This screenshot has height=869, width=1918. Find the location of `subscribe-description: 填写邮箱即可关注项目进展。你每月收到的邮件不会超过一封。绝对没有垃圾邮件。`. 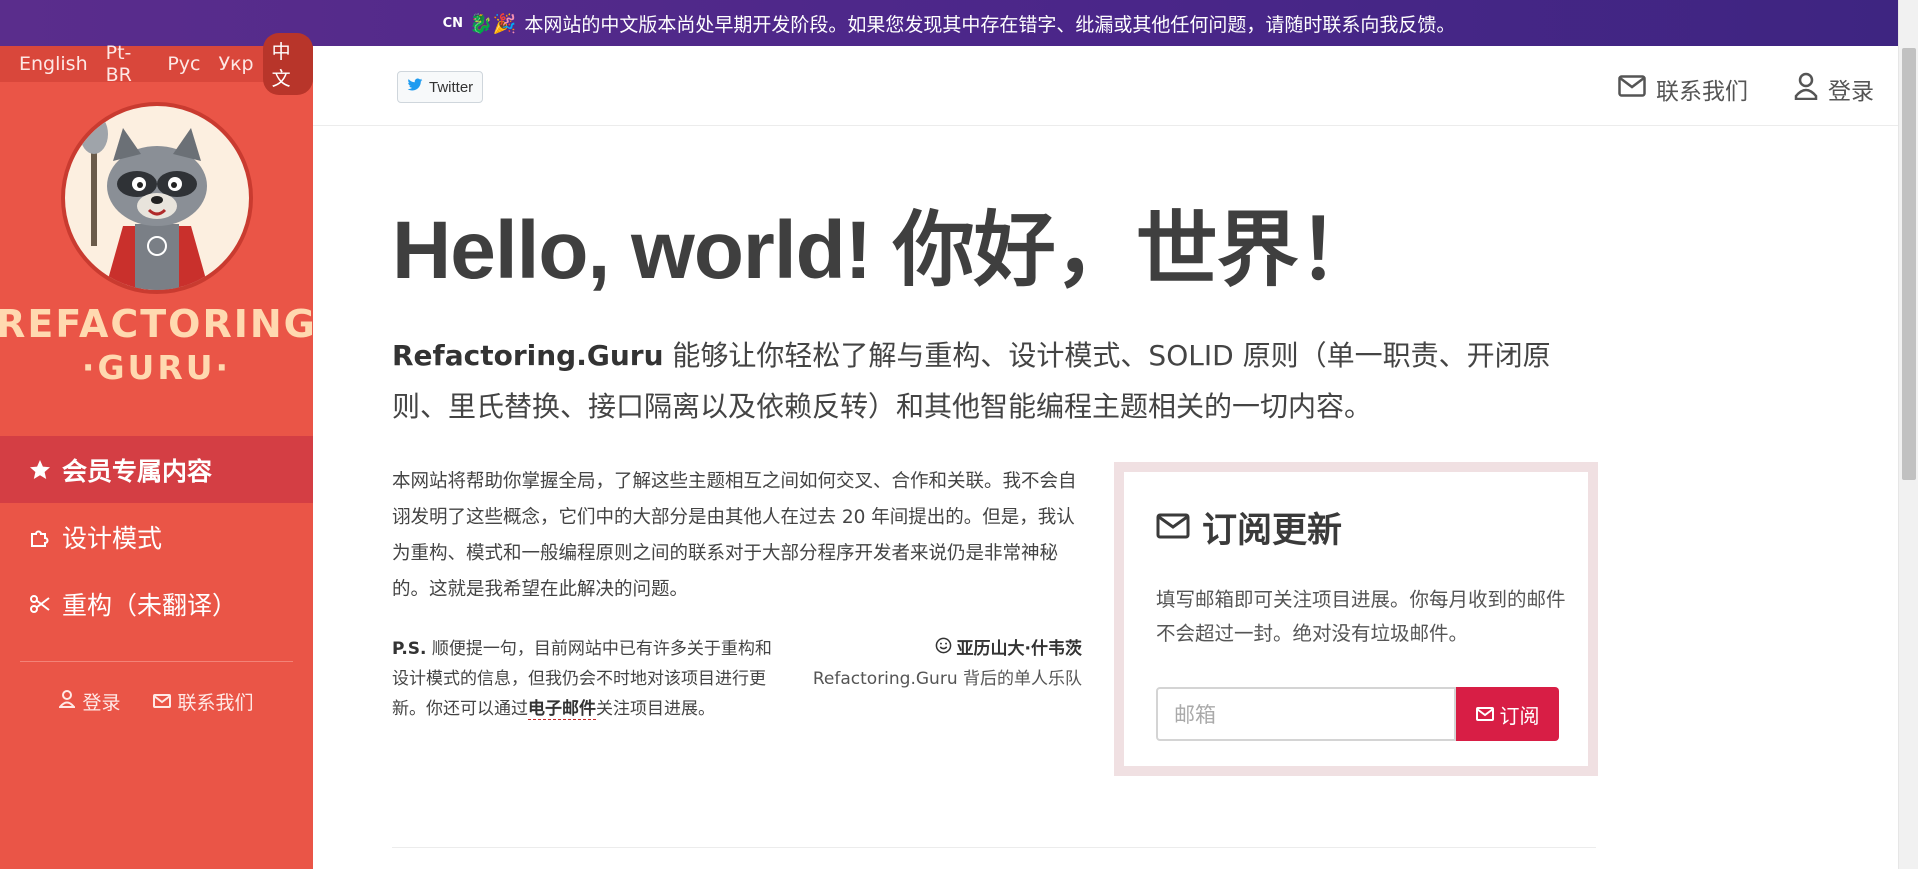

subscribe-description: 填写邮箱即可关注项目进展。你每月收到的邮件不会超过一封。绝对没有垃圾邮件。 is located at coordinates (1361, 616).